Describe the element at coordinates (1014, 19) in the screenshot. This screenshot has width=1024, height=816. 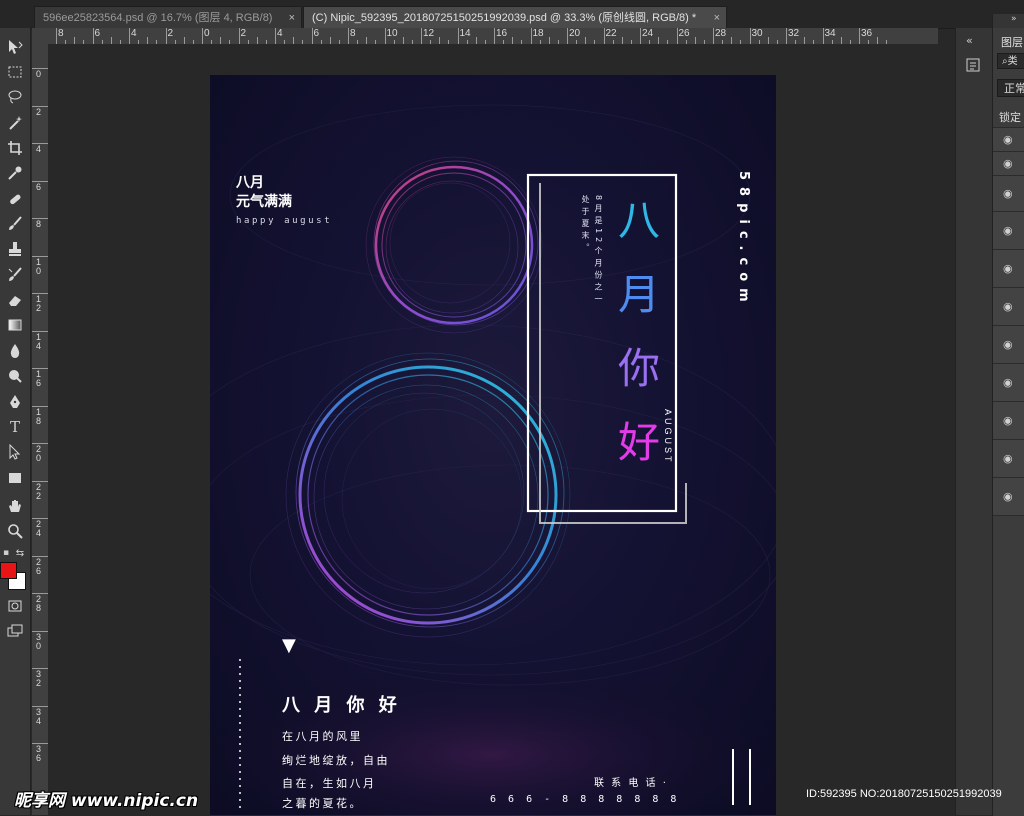
I see `collapse-icon: »` at that location.